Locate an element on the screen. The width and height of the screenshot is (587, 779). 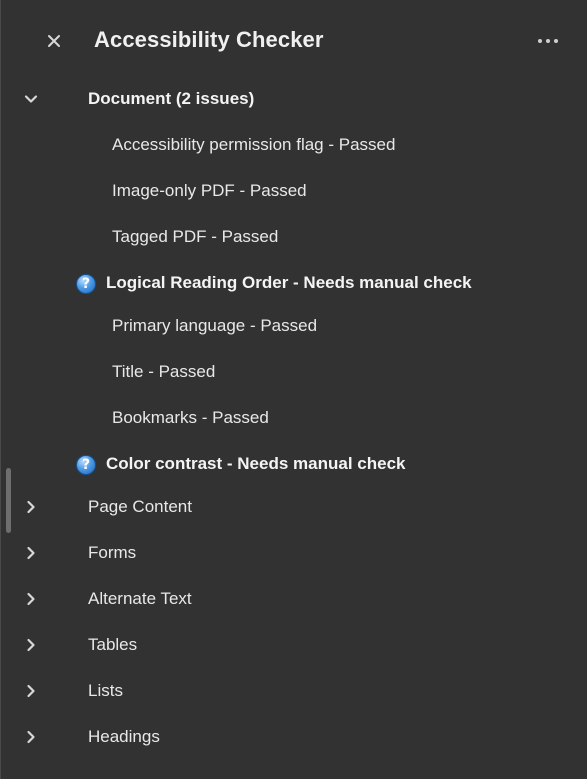
close-icon is located at coordinates (54, 41).